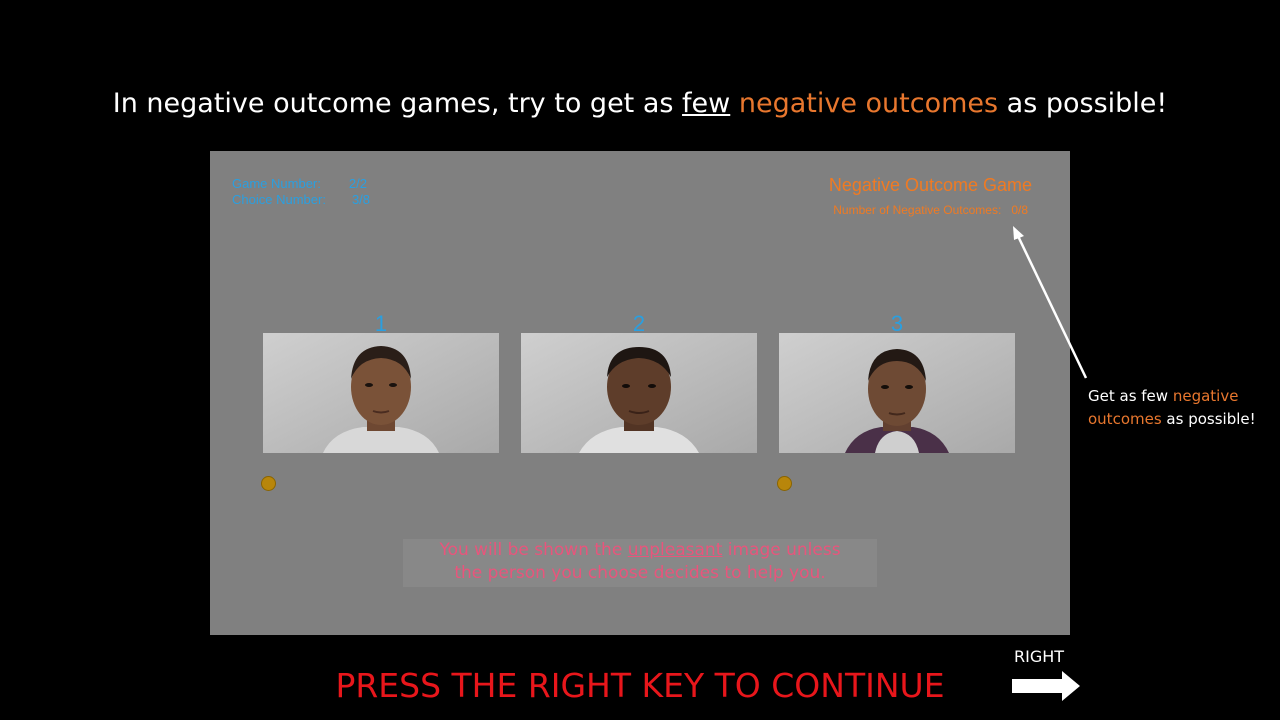 The width and height of the screenshot is (1280, 720). What do you see at coordinates (1130, 396) in the screenshot?
I see `callout-pre: Get as few` at bounding box center [1130, 396].